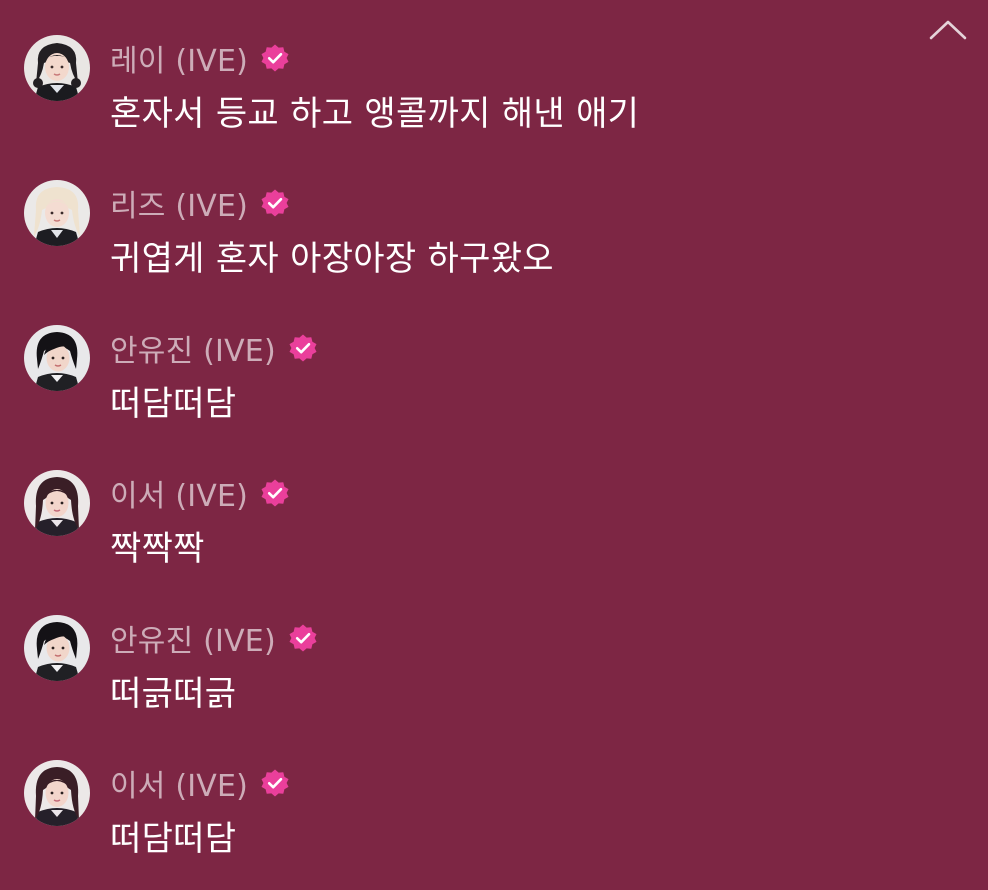  I want to click on message-text: 짝짝짝, so click(157, 549).